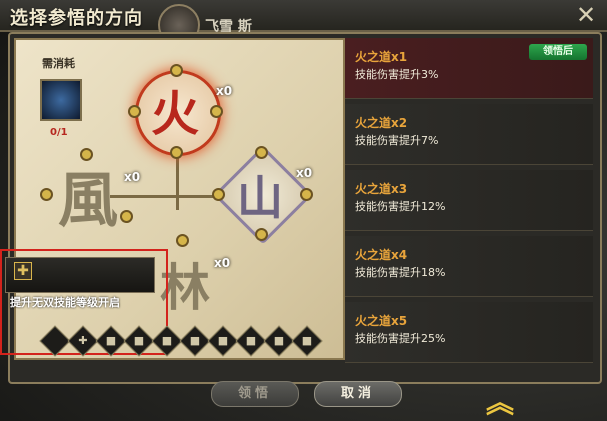  Describe the element at coordinates (381, 321) in the screenshot. I see `skill-level-name: 火之道x5` at that location.